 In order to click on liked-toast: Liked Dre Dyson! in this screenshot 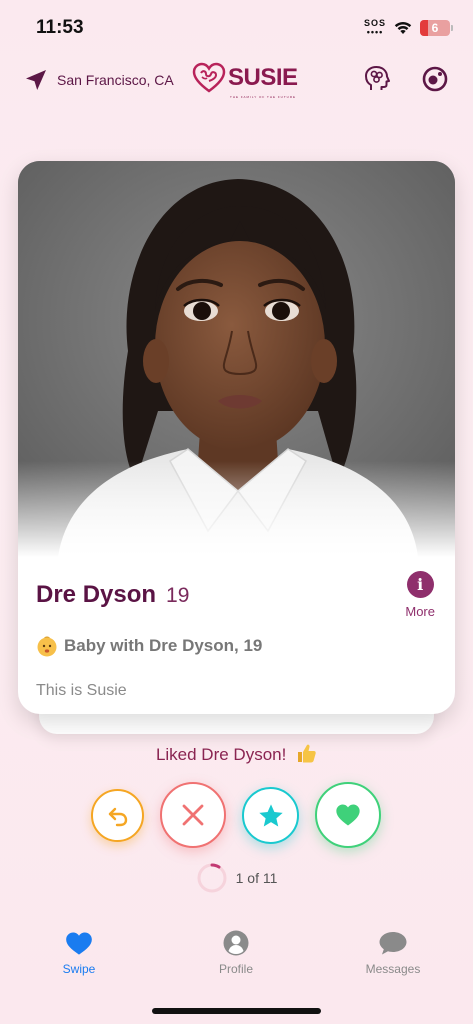, I will do `click(236, 753)`.